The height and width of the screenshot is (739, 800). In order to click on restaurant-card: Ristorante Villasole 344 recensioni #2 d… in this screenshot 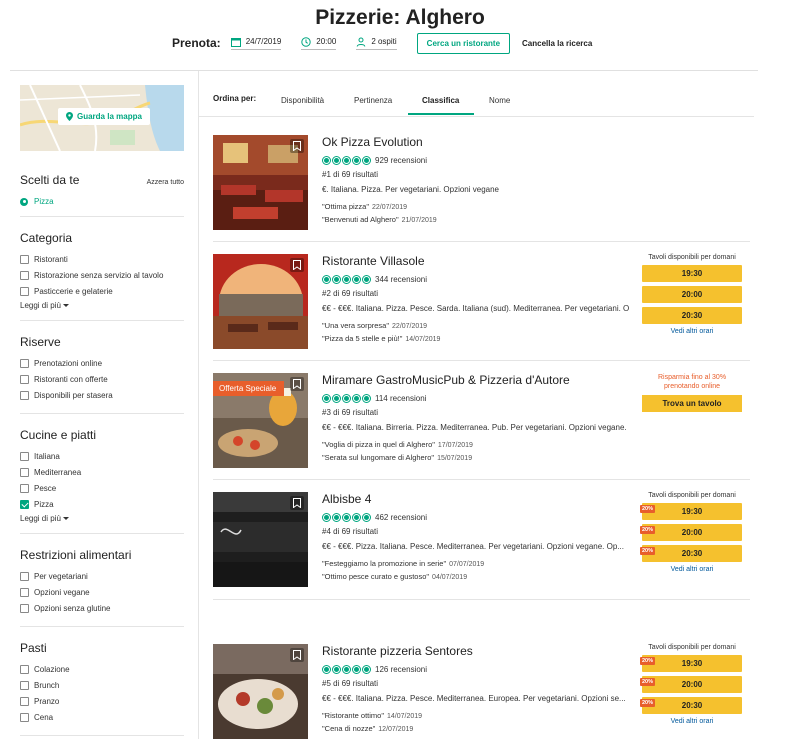, I will do `click(481, 304)`.